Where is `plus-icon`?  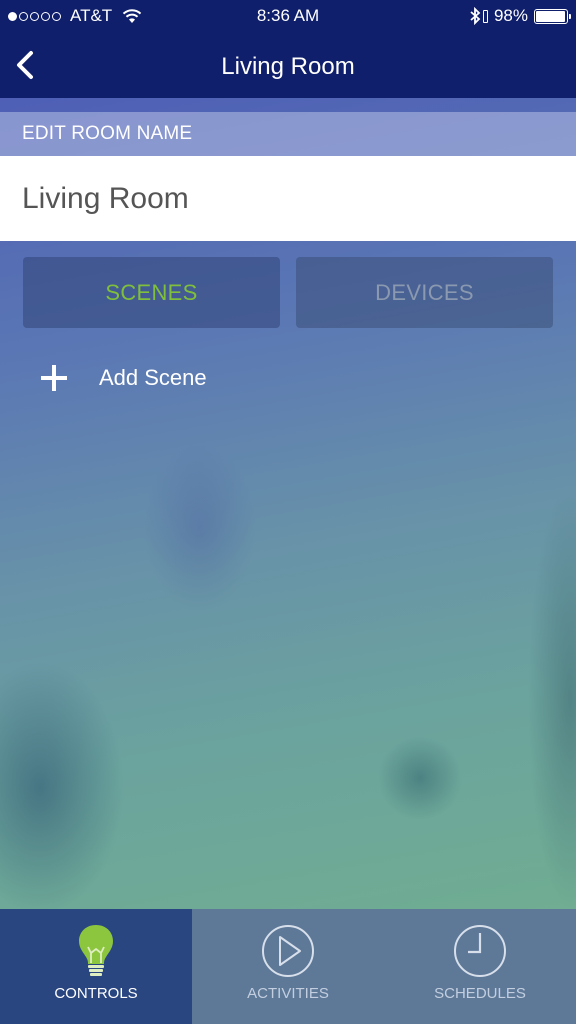 plus-icon is located at coordinates (54, 378).